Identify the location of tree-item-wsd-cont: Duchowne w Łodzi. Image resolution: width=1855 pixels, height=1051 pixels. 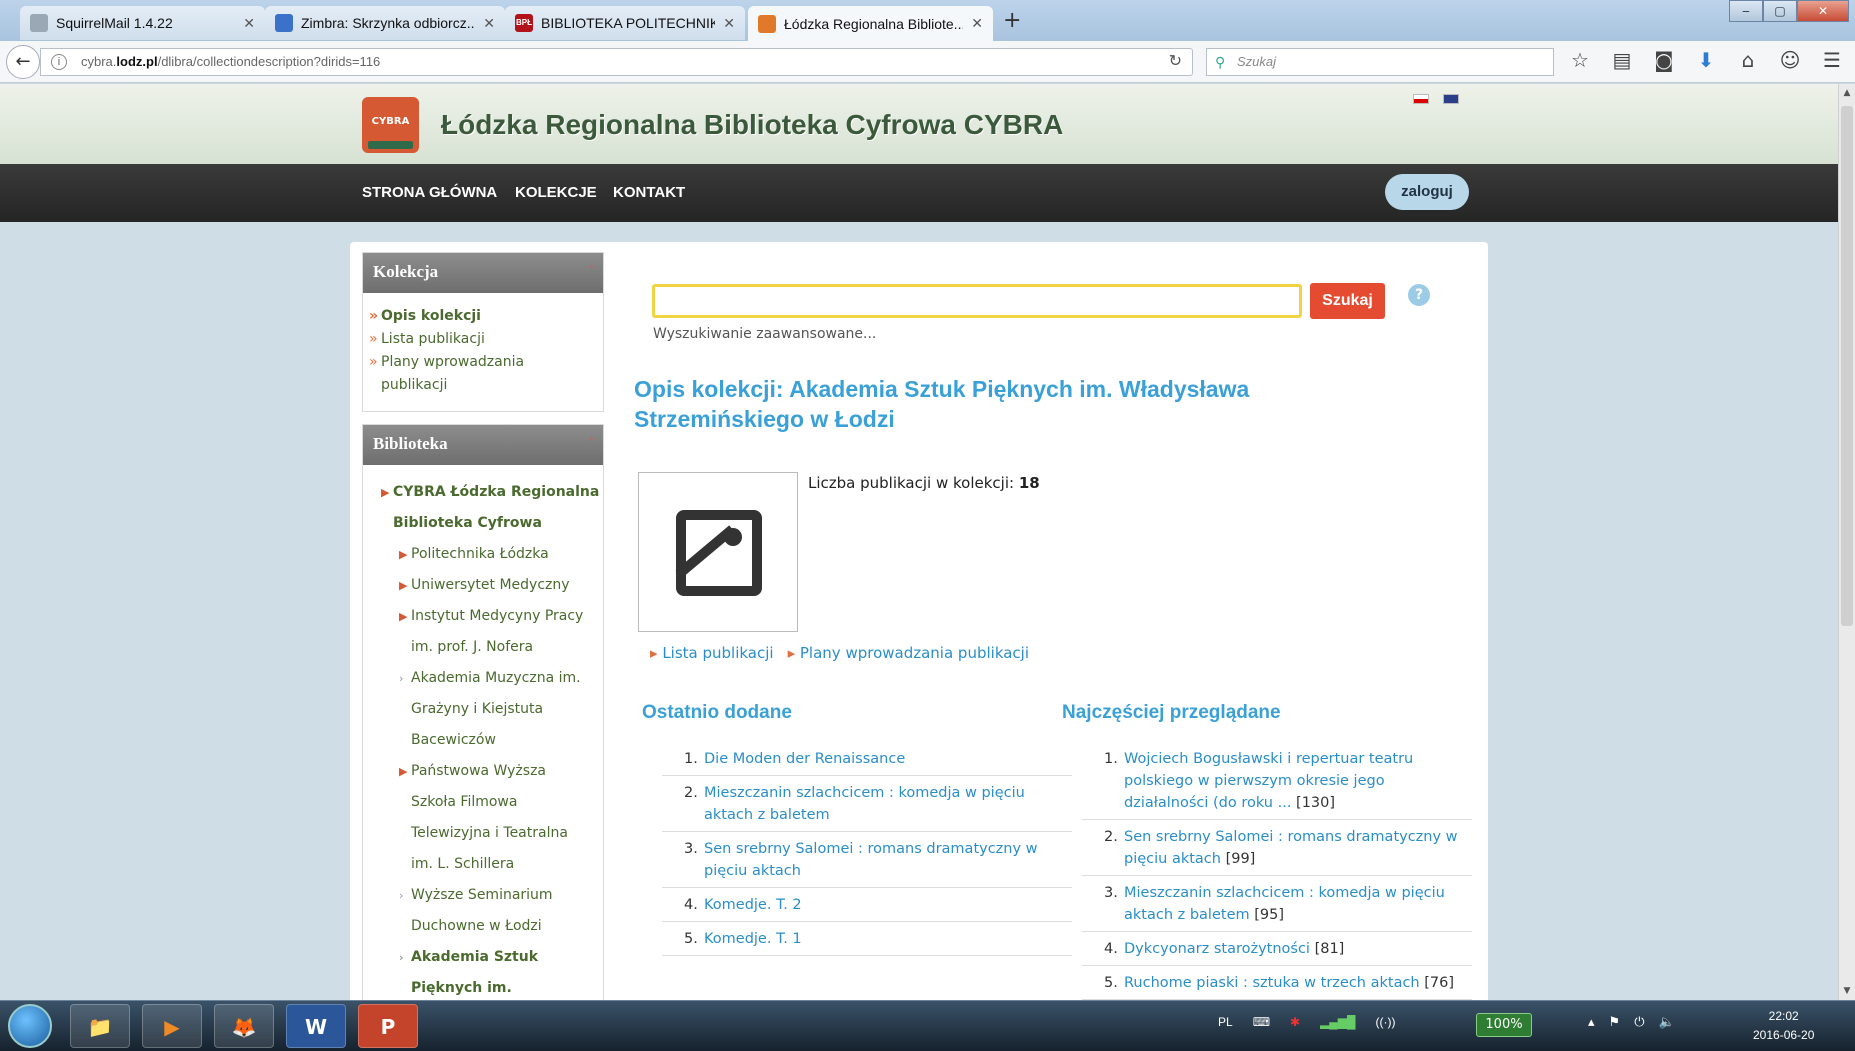
(483, 926).